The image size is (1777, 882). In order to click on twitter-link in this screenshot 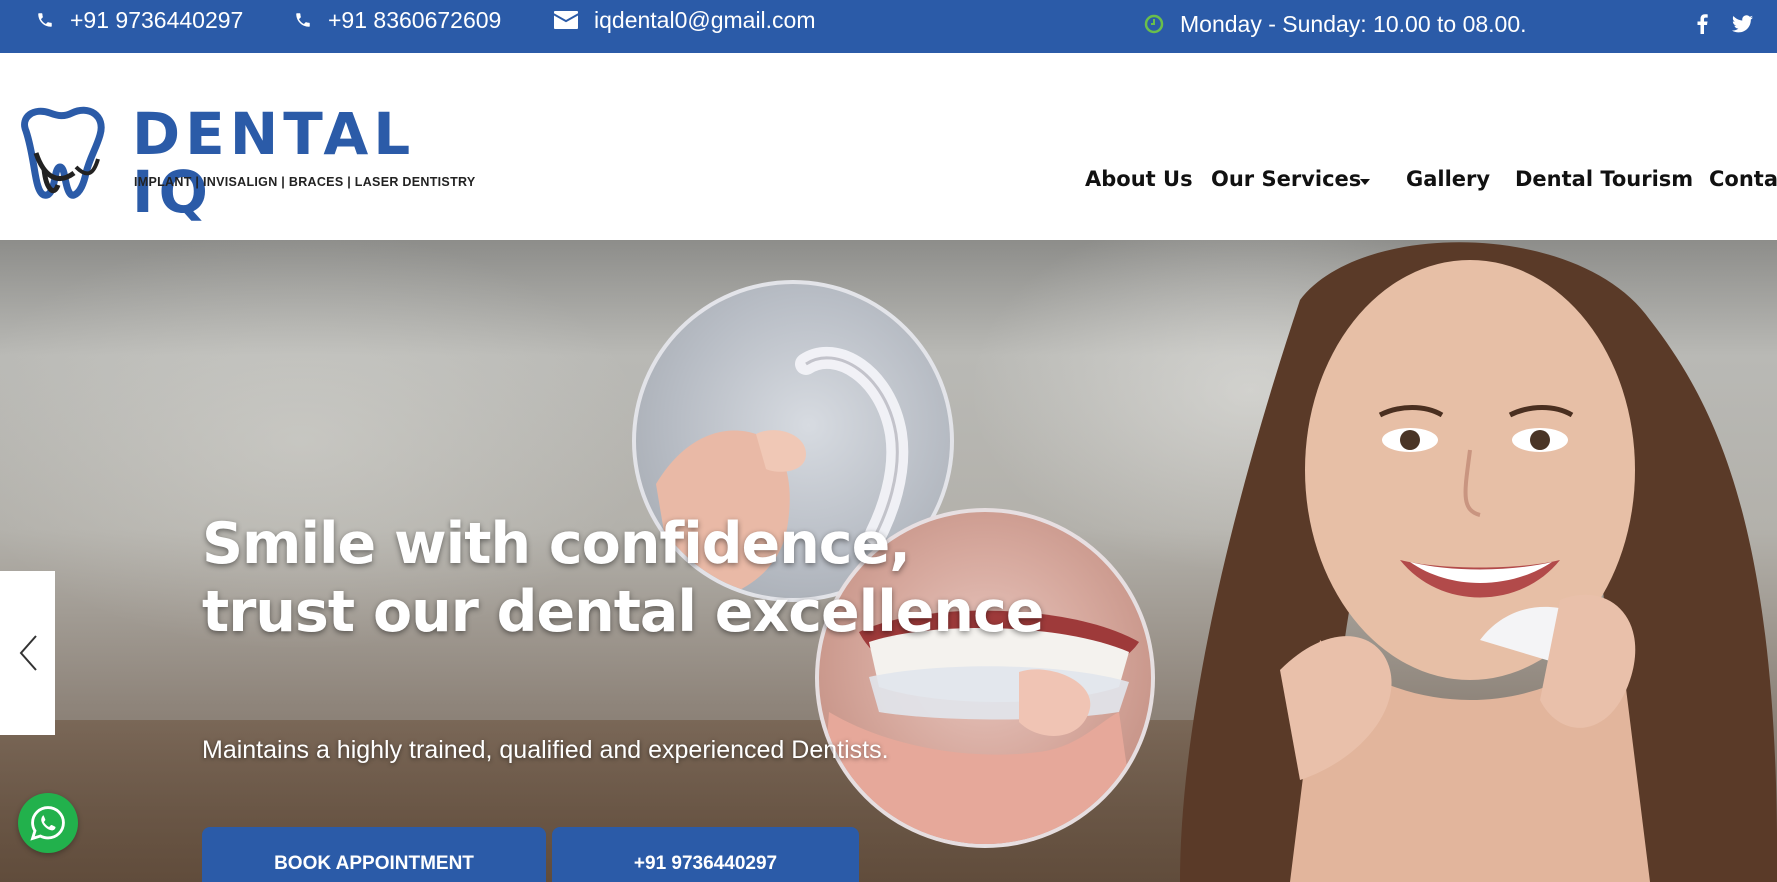, I will do `click(1742, 24)`.